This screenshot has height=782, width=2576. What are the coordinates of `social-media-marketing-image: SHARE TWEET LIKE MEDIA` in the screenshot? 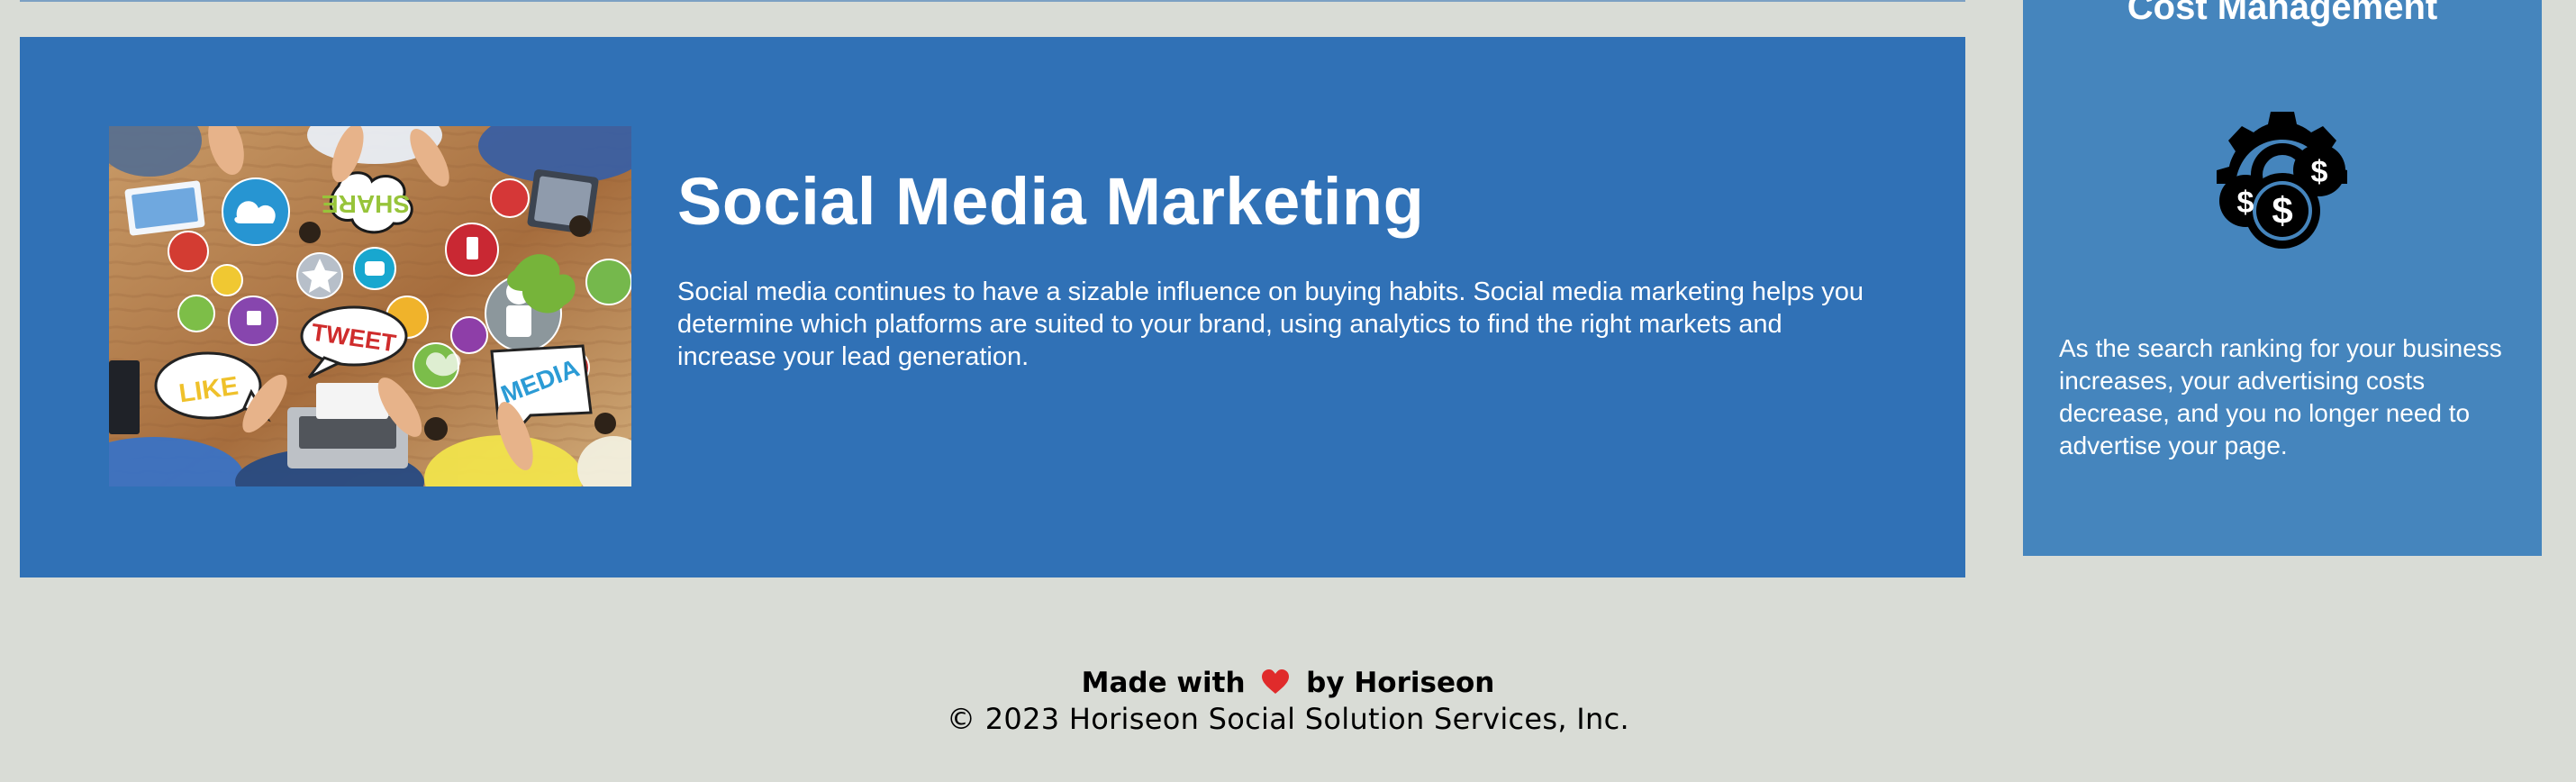 It's located at (370, 306).